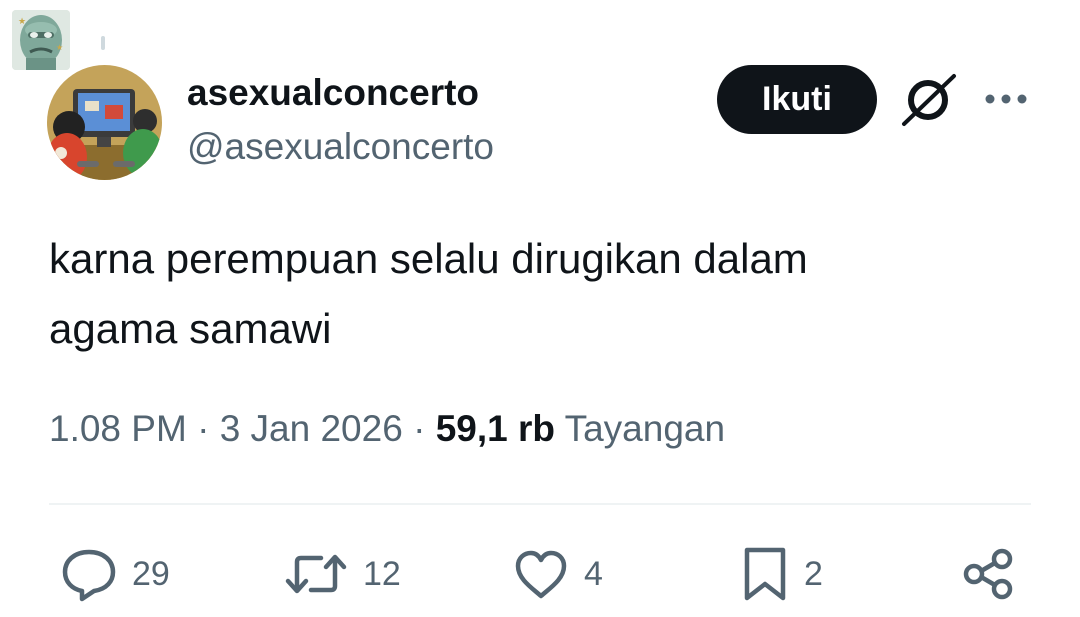  I want to click on bookmark-button: 2, so click(781, 574).